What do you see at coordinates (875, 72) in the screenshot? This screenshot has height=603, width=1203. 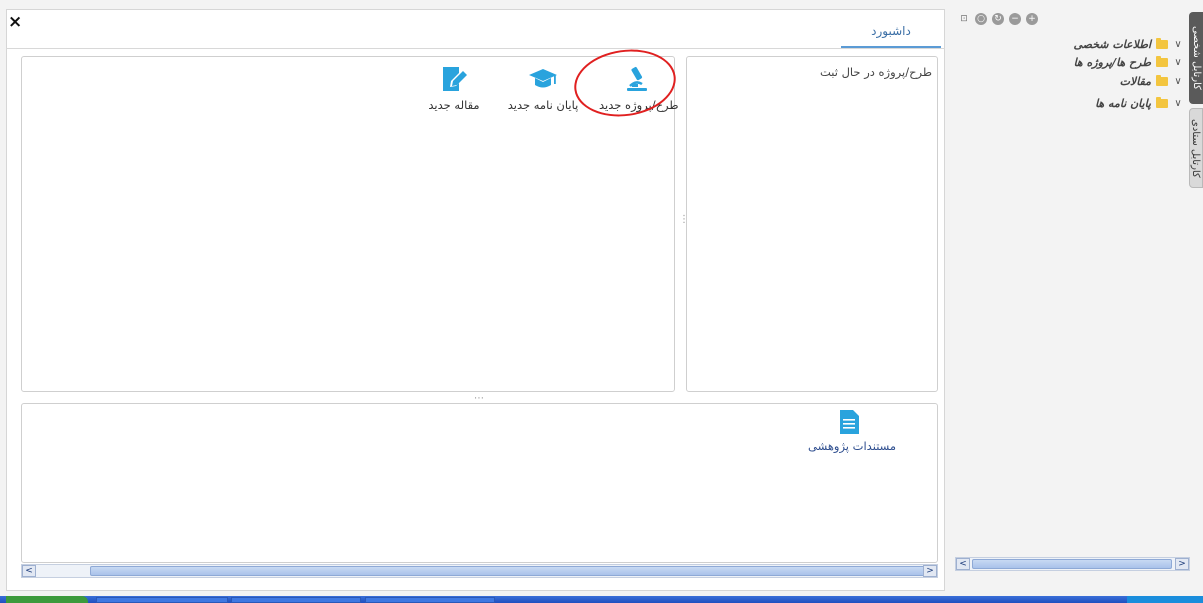 I see `pending-projects-title: طرح/پروژه در حال ثبت` at bounding box center [875, 72].